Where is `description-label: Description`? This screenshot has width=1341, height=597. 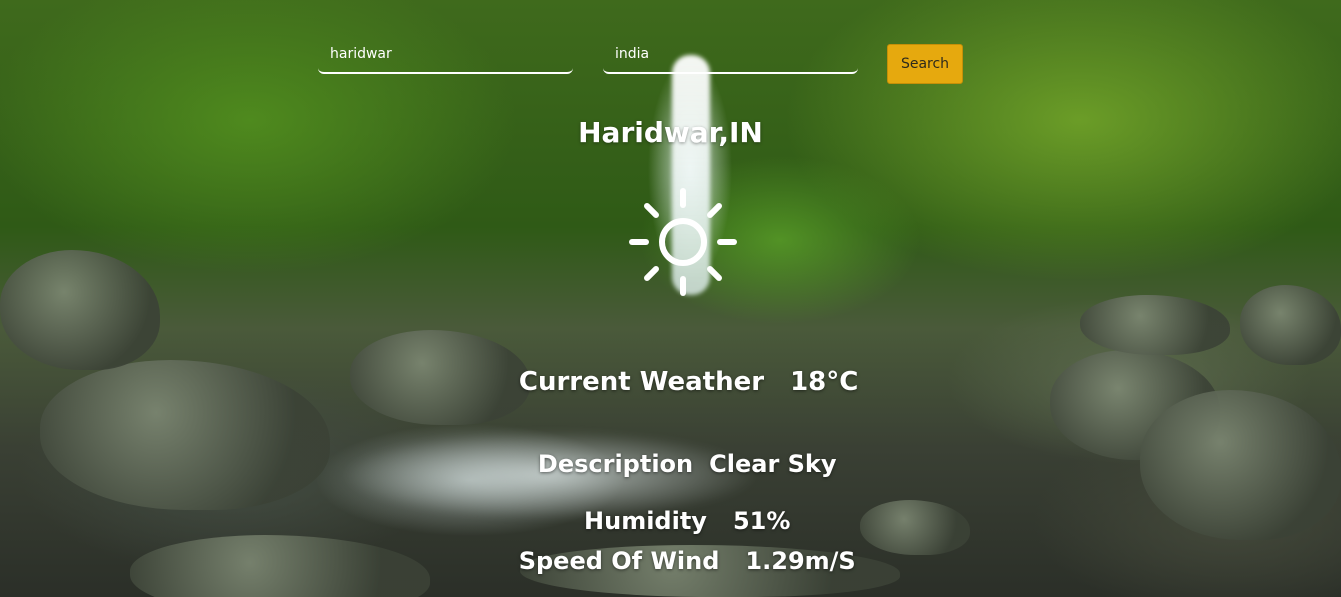 description-label: Description is located at coordinates (615, 464).